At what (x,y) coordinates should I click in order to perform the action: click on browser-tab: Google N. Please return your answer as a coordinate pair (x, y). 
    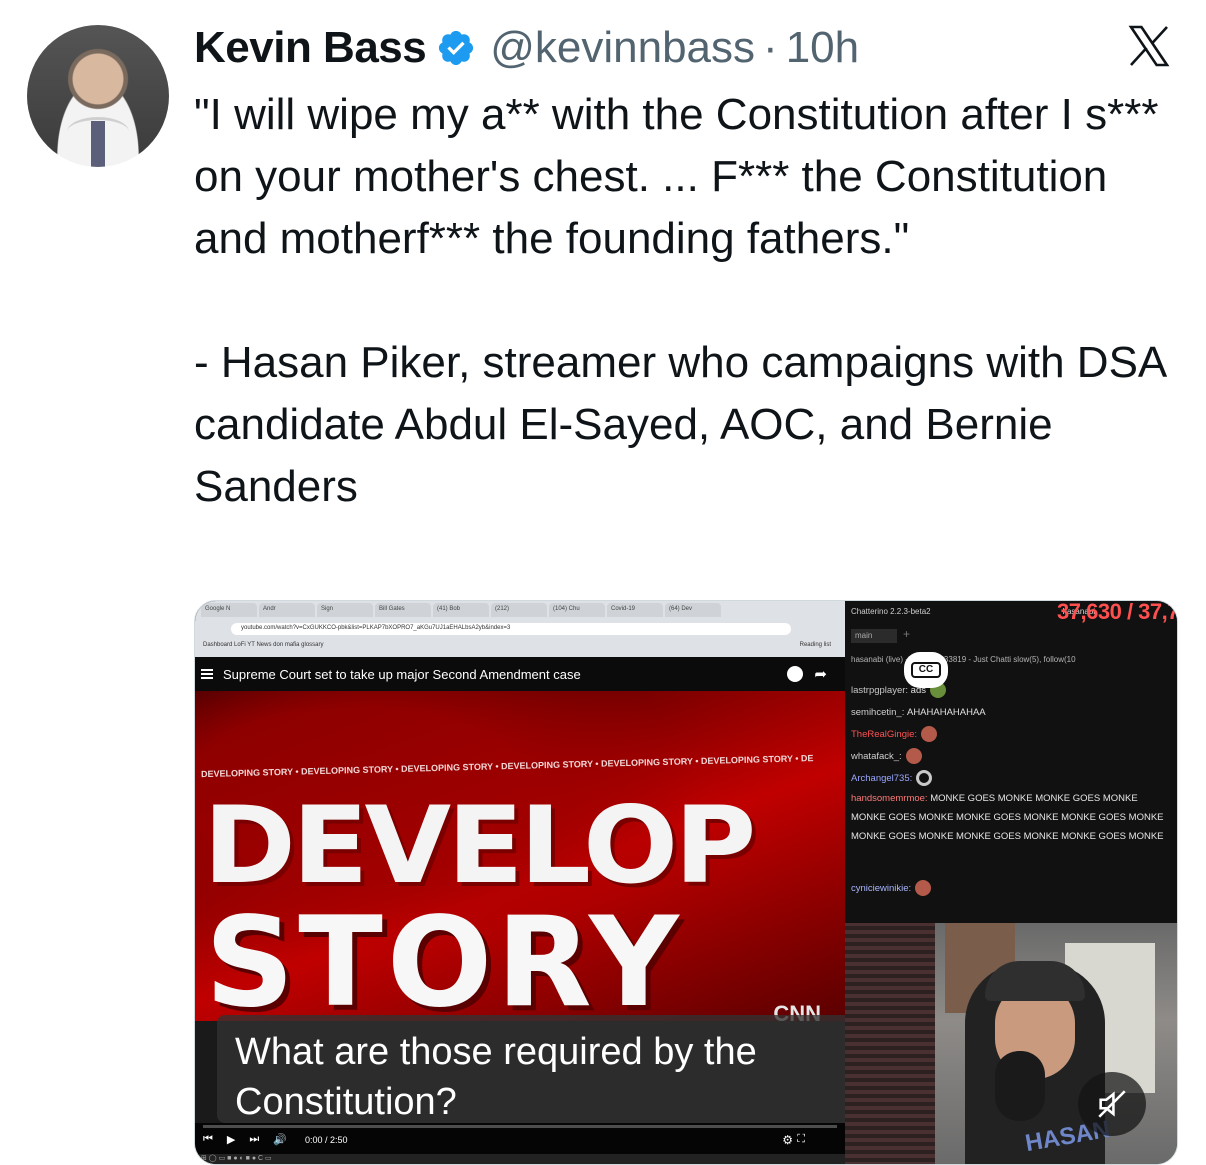
    Looking at the image, I should click on (229, 610).